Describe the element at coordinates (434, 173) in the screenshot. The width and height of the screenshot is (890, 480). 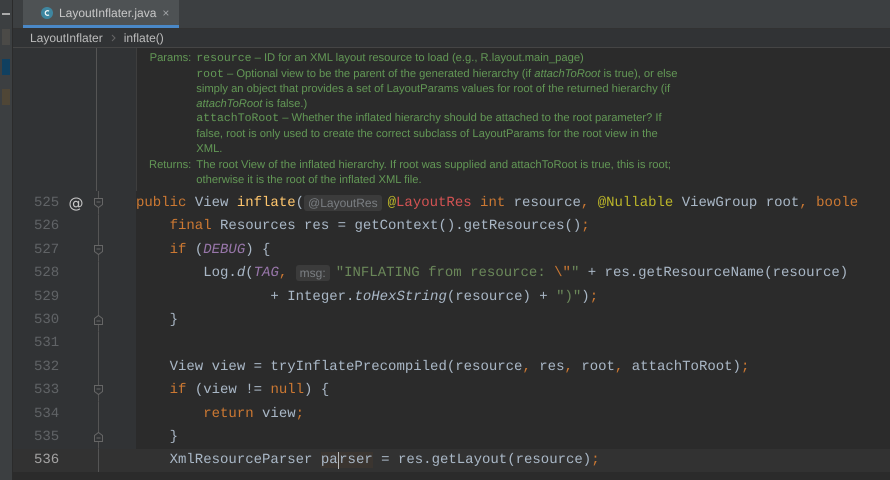
I see `doc-paragraph: The root View of the inflated hierarchy. If root was supplied and attachToRoot is true, this is root; otherwise it is the root of the inflated XML file.` at that location.